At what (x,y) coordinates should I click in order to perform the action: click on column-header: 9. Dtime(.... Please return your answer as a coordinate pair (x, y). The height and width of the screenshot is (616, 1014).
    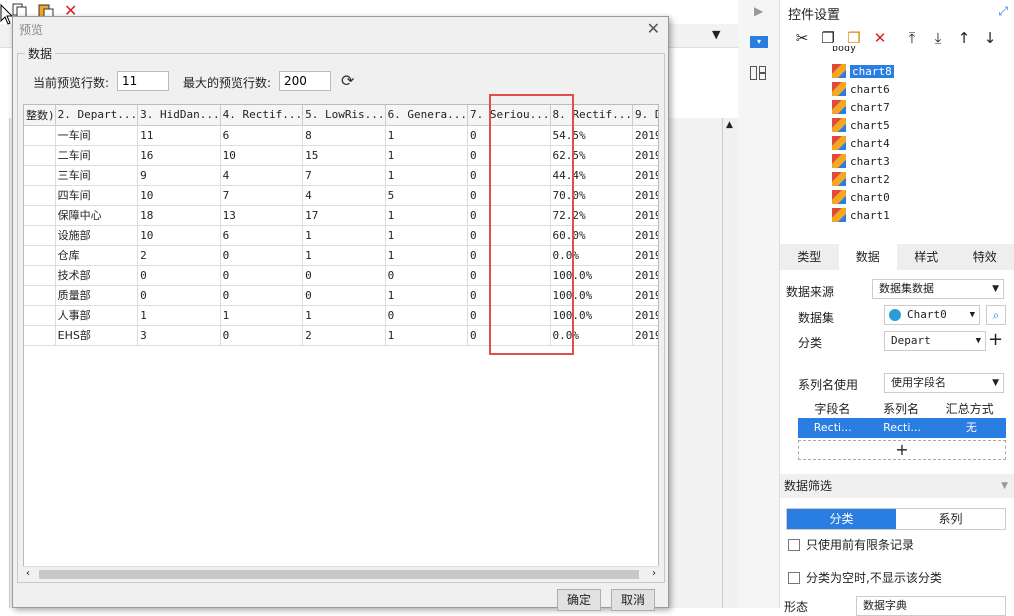
    Looking at the image, I should click on (646, 115).